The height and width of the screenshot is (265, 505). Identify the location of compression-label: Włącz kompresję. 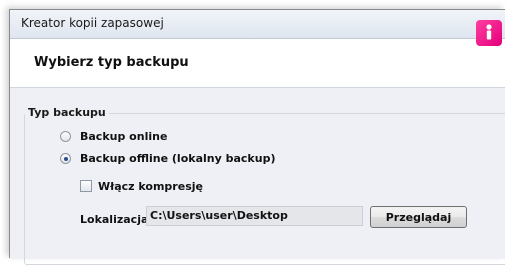
(150, 186).